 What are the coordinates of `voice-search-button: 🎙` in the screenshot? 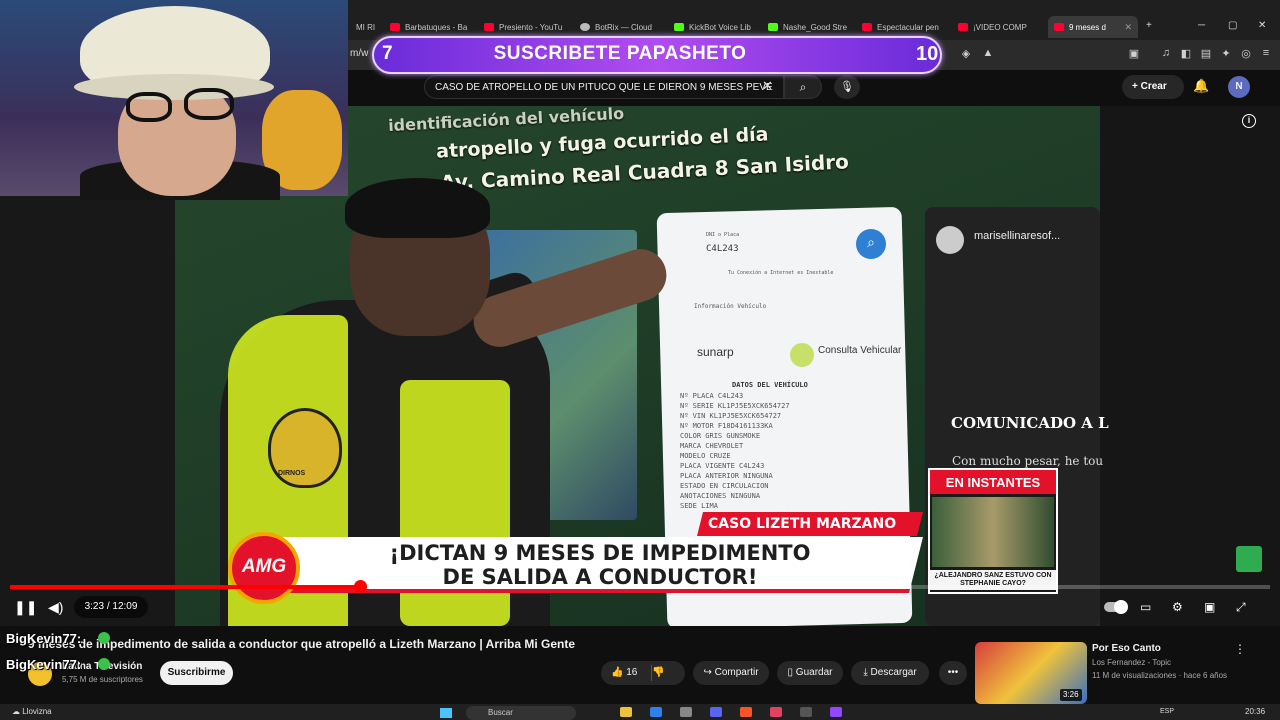 It's located at (847, 87).